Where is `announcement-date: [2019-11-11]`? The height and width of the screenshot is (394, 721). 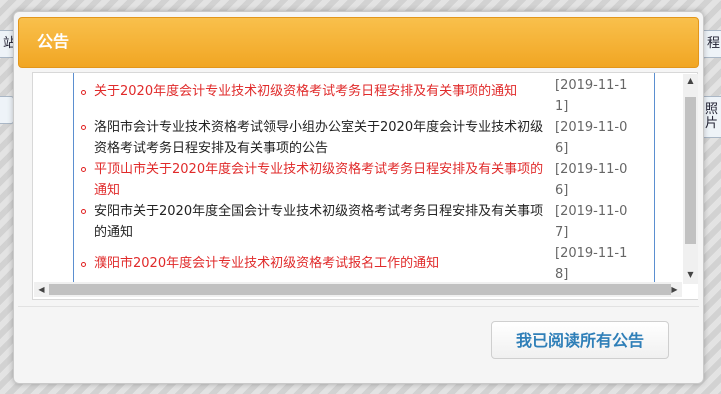 announcement-date: [2019-11-11] is located at coordinates (591, 96).